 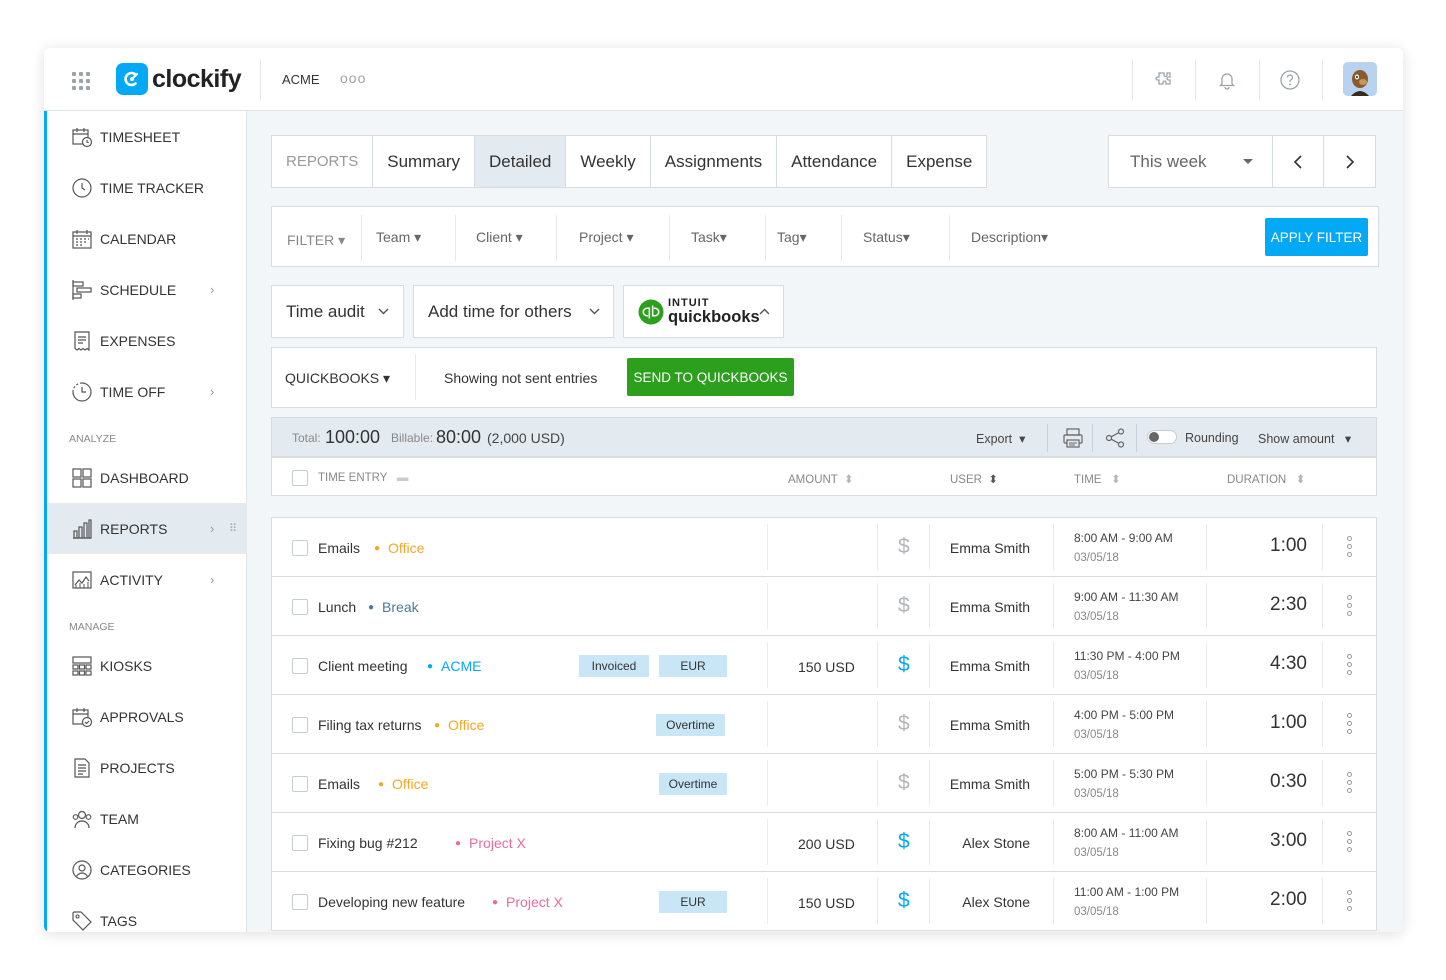 I want to click on entry-time-range: 4:00 PM - 5:00 PM, so click(x=1124, y=715).